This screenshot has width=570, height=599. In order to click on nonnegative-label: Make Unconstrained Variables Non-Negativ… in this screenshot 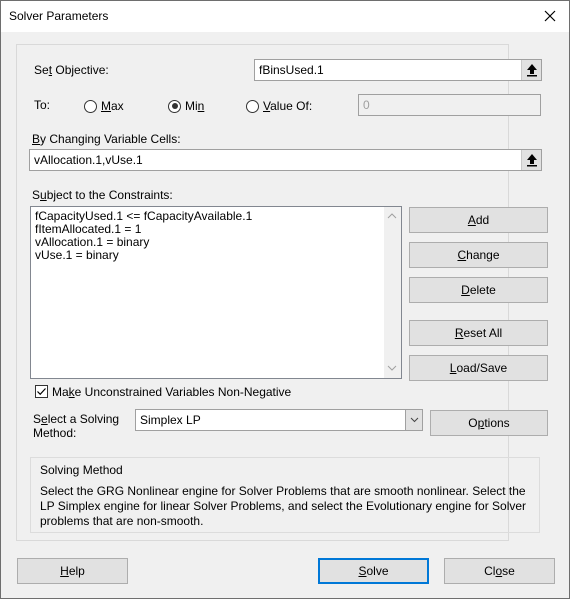, I will do `click(171, 392)`.